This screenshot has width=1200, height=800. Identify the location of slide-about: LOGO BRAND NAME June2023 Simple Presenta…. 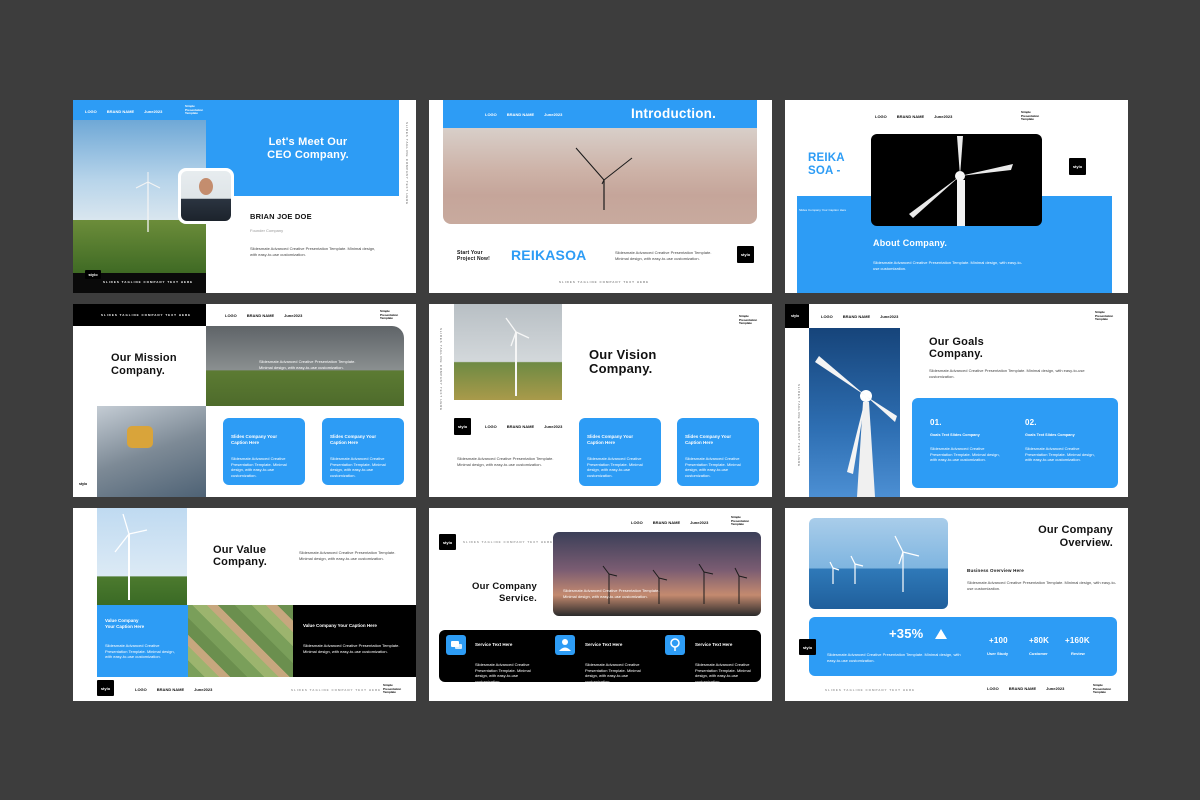
(956, 196).